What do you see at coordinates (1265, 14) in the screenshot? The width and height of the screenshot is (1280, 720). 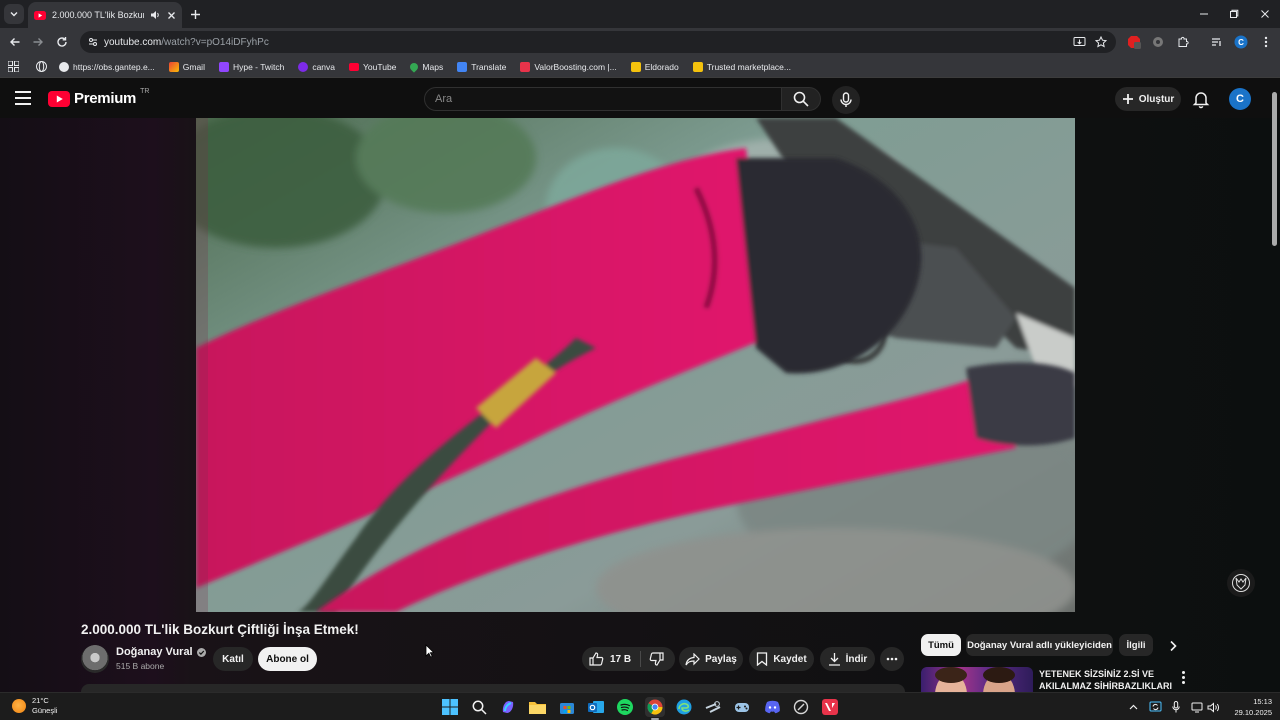 I see `close-window-button` at bounding box center [1265, 14].